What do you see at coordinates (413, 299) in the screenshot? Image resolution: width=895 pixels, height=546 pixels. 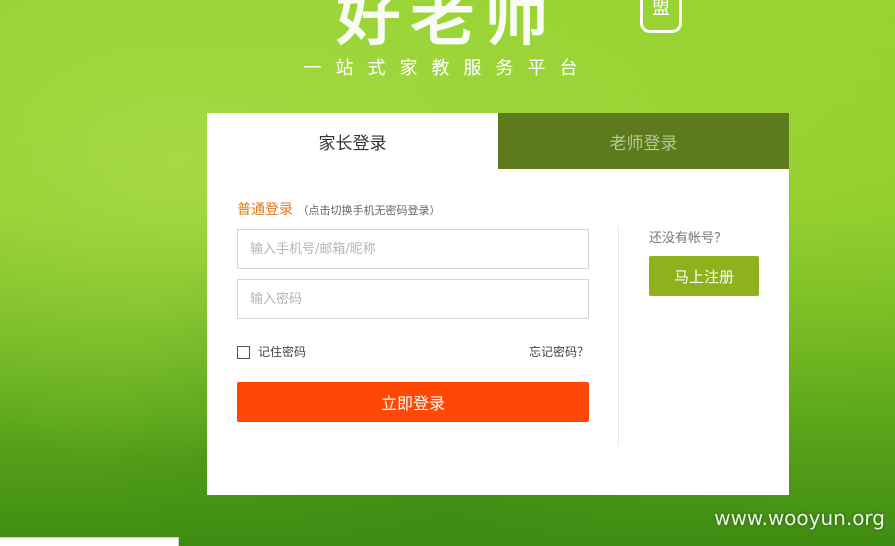 I see `password-input` at bounding box center [413, 299].